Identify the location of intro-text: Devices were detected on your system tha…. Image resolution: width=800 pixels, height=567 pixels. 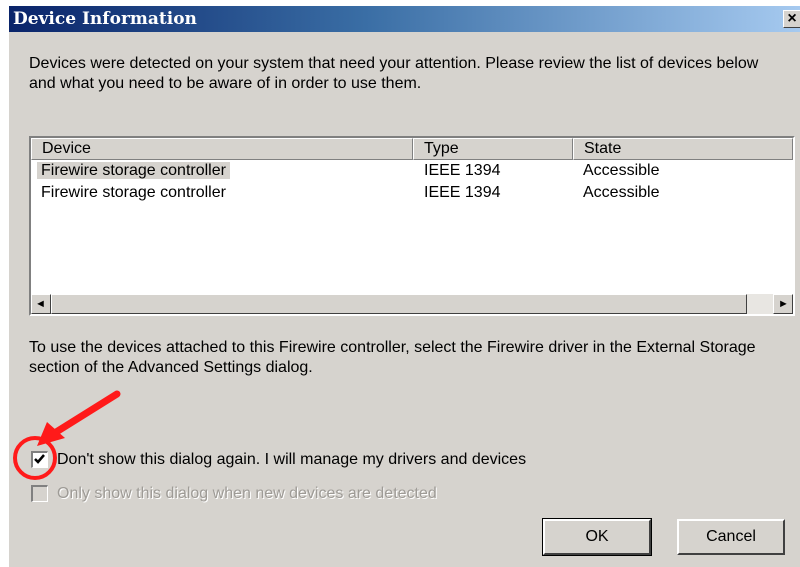
(394, 73).